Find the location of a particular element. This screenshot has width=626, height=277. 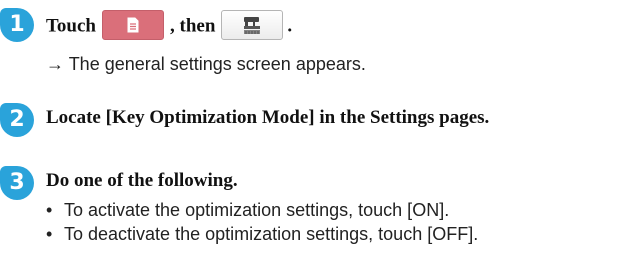

step-heading: Touch , then . is located at coordinates (169, 26).